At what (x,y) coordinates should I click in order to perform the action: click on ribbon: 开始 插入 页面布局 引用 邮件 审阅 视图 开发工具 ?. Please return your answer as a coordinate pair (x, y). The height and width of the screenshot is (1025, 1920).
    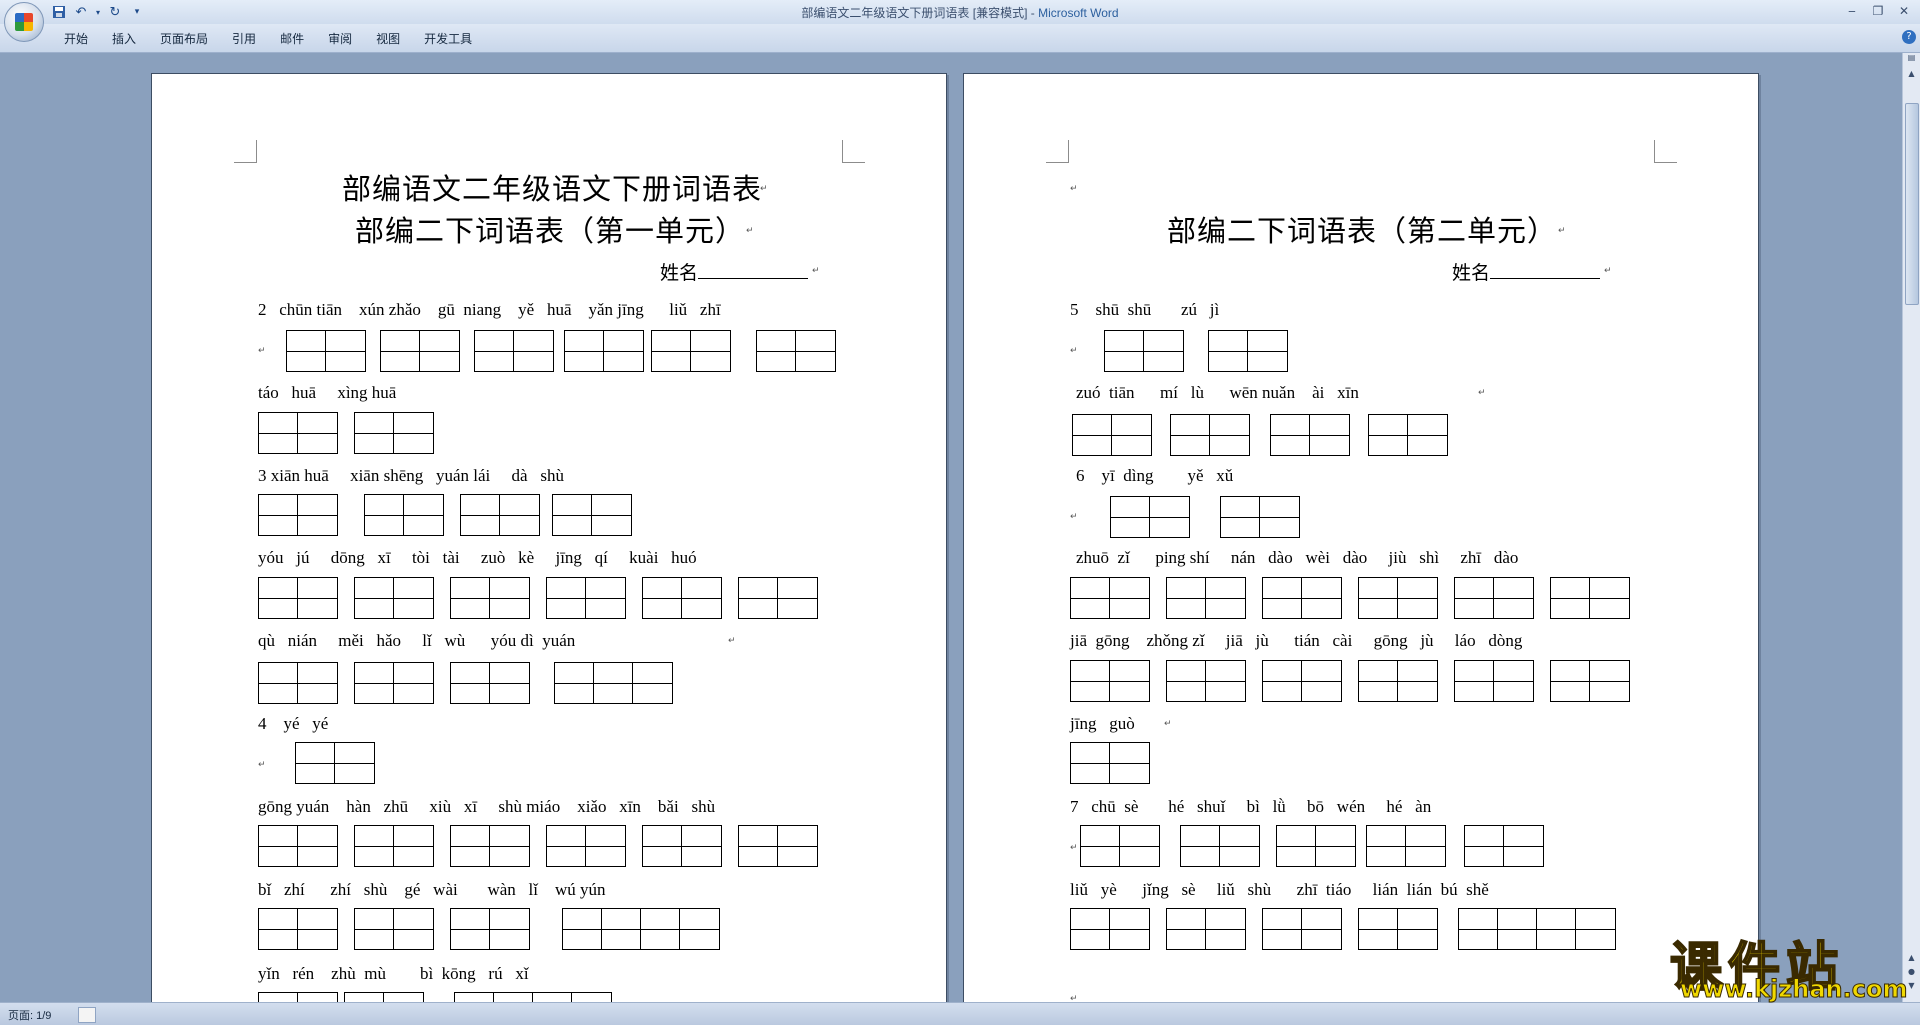
    Looking at the image, I should click on (960, 38).